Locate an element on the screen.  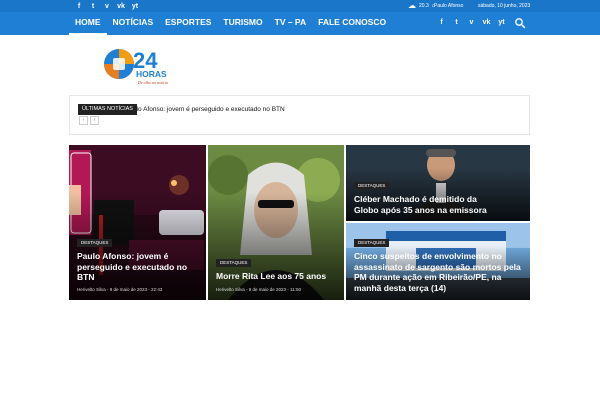
card-date: 9 de maio de 2023 - 11:50 is located at coordinates (274, 289).